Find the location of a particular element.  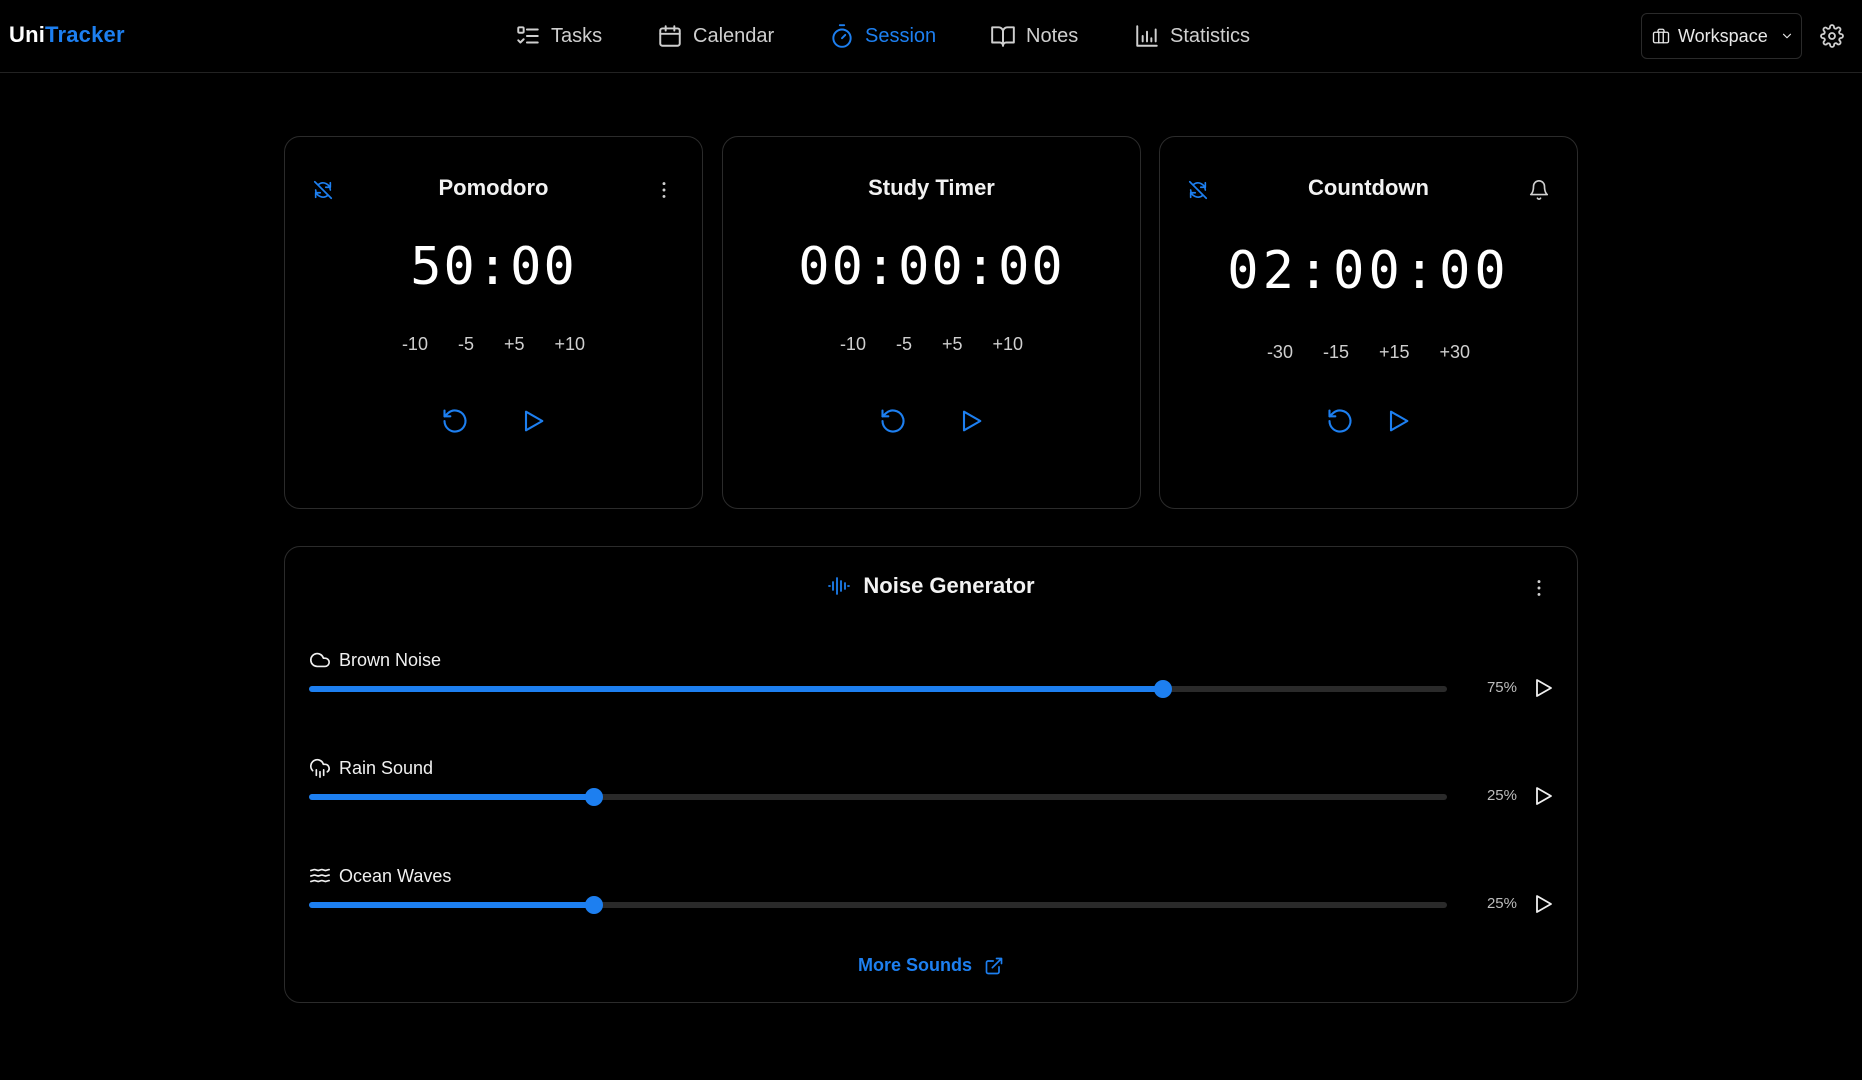

timer-icon is located at coordinates (842, 36).